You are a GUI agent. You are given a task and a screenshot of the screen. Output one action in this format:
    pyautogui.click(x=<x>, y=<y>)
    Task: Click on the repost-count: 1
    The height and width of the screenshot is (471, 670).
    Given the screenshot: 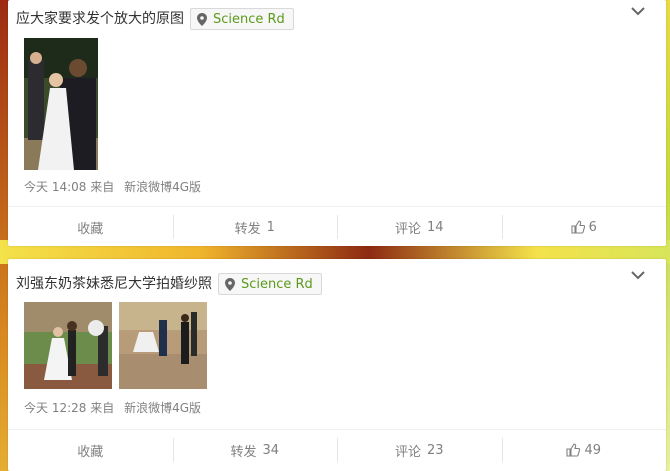 What is the action you would take?
    pyautogui.click(x=270, y=227)
    